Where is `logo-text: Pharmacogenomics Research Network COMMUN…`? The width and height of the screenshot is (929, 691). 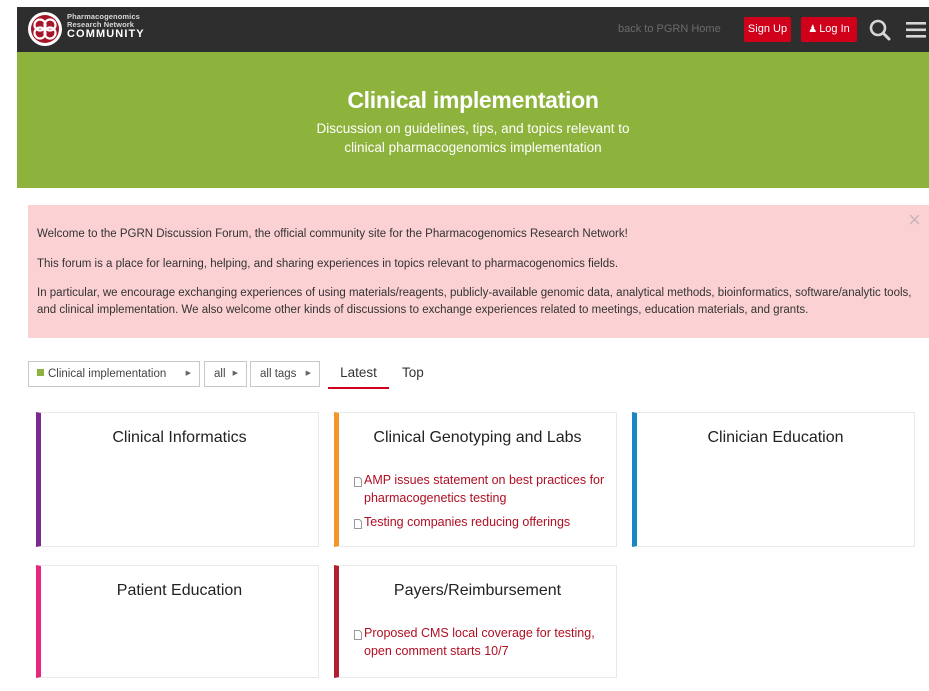
logo-text: Pharmacogenomics Research Network COMMUN… is located at coordinates (106, 26).